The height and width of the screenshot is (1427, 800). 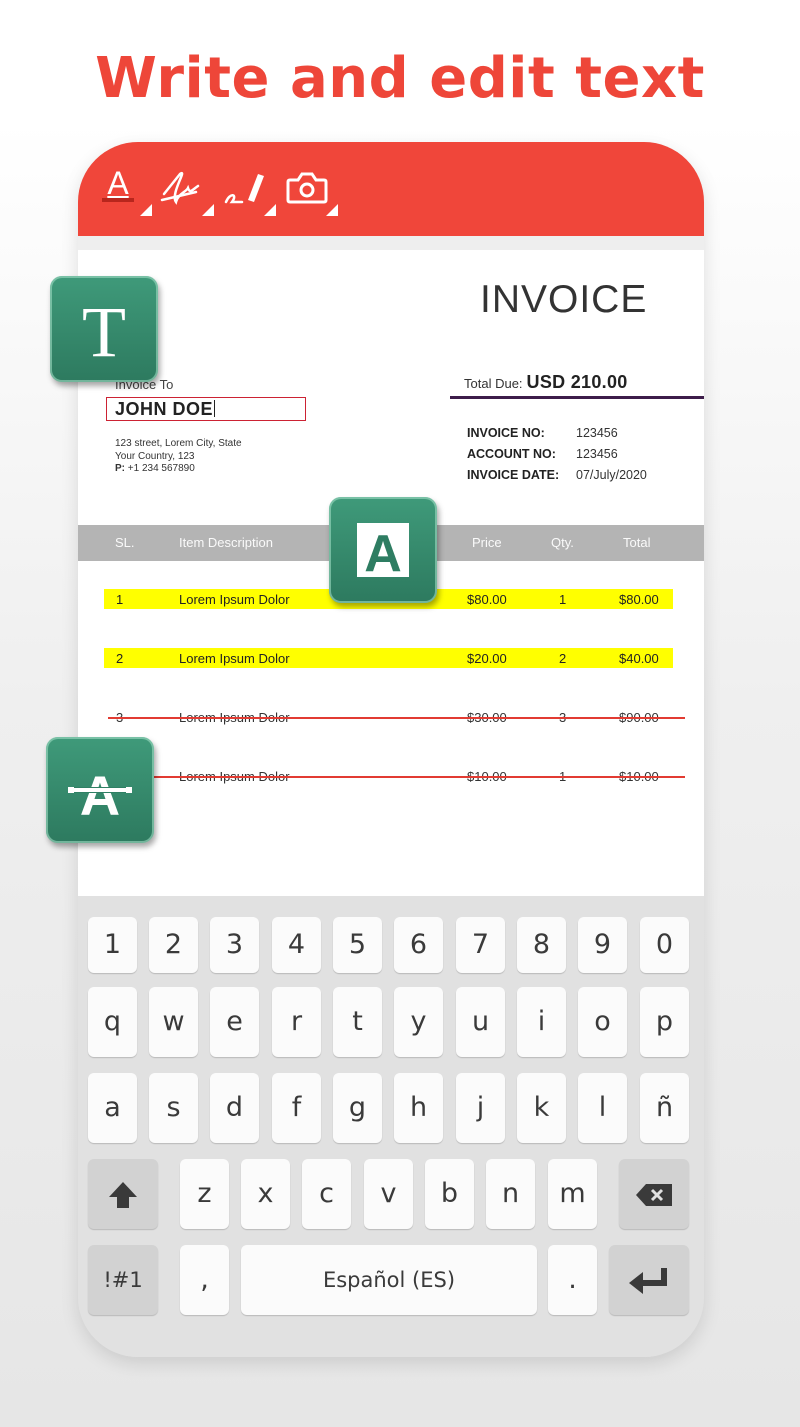 I want to click on key-d: d, so click(x=234, y=1108).